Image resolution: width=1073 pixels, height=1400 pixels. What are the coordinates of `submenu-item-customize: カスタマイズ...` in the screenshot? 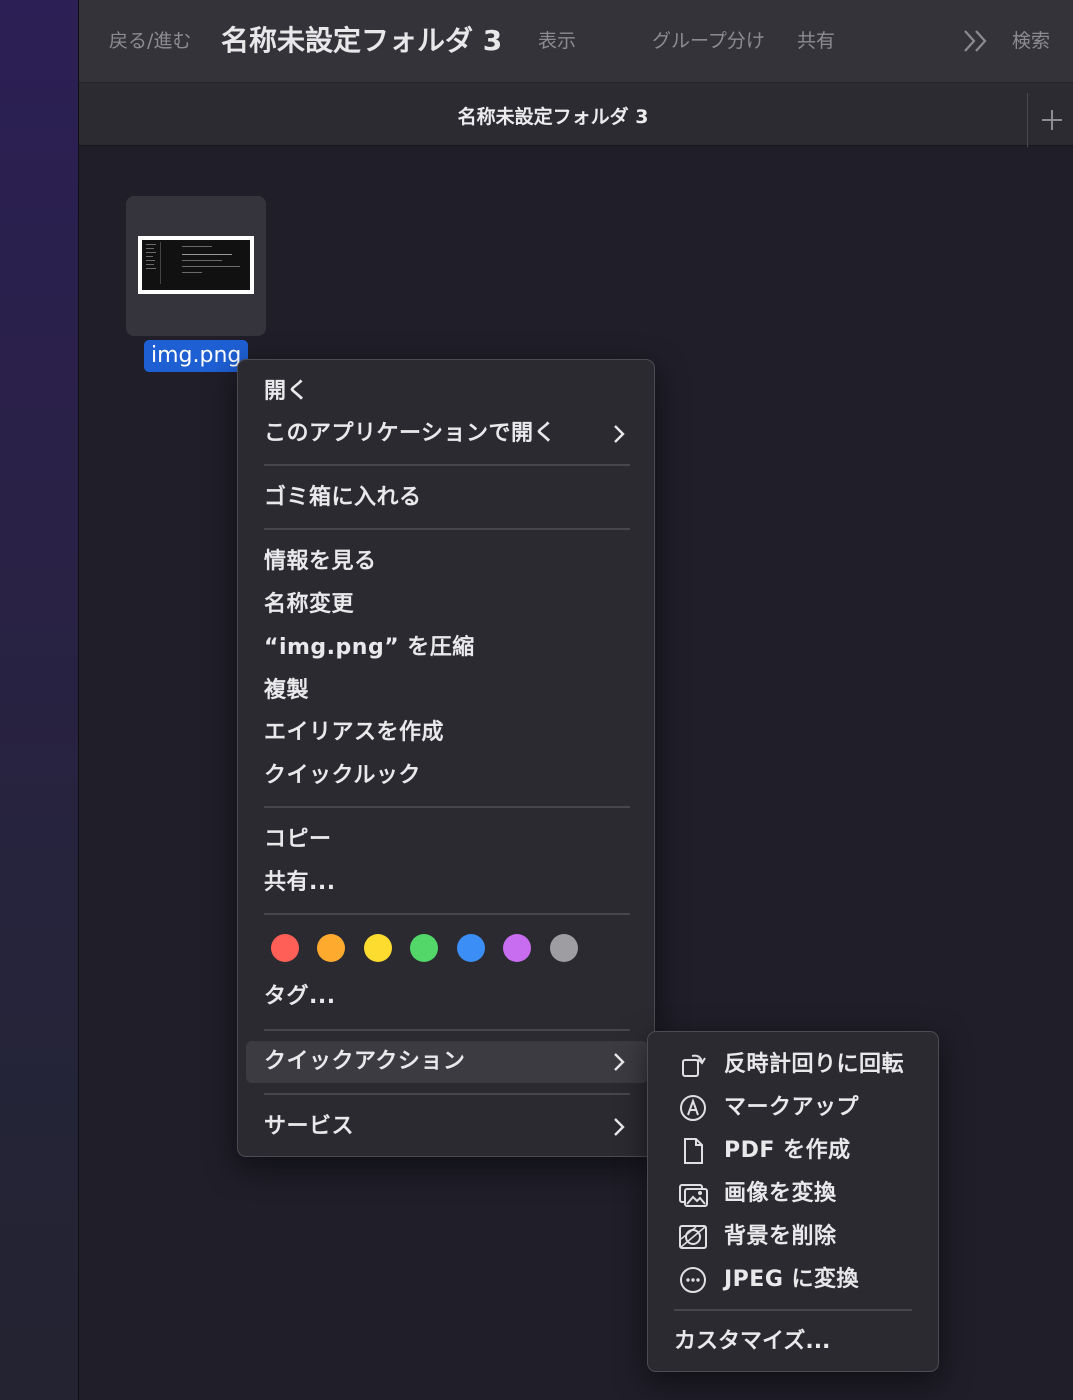 It's located at (752, 1342).